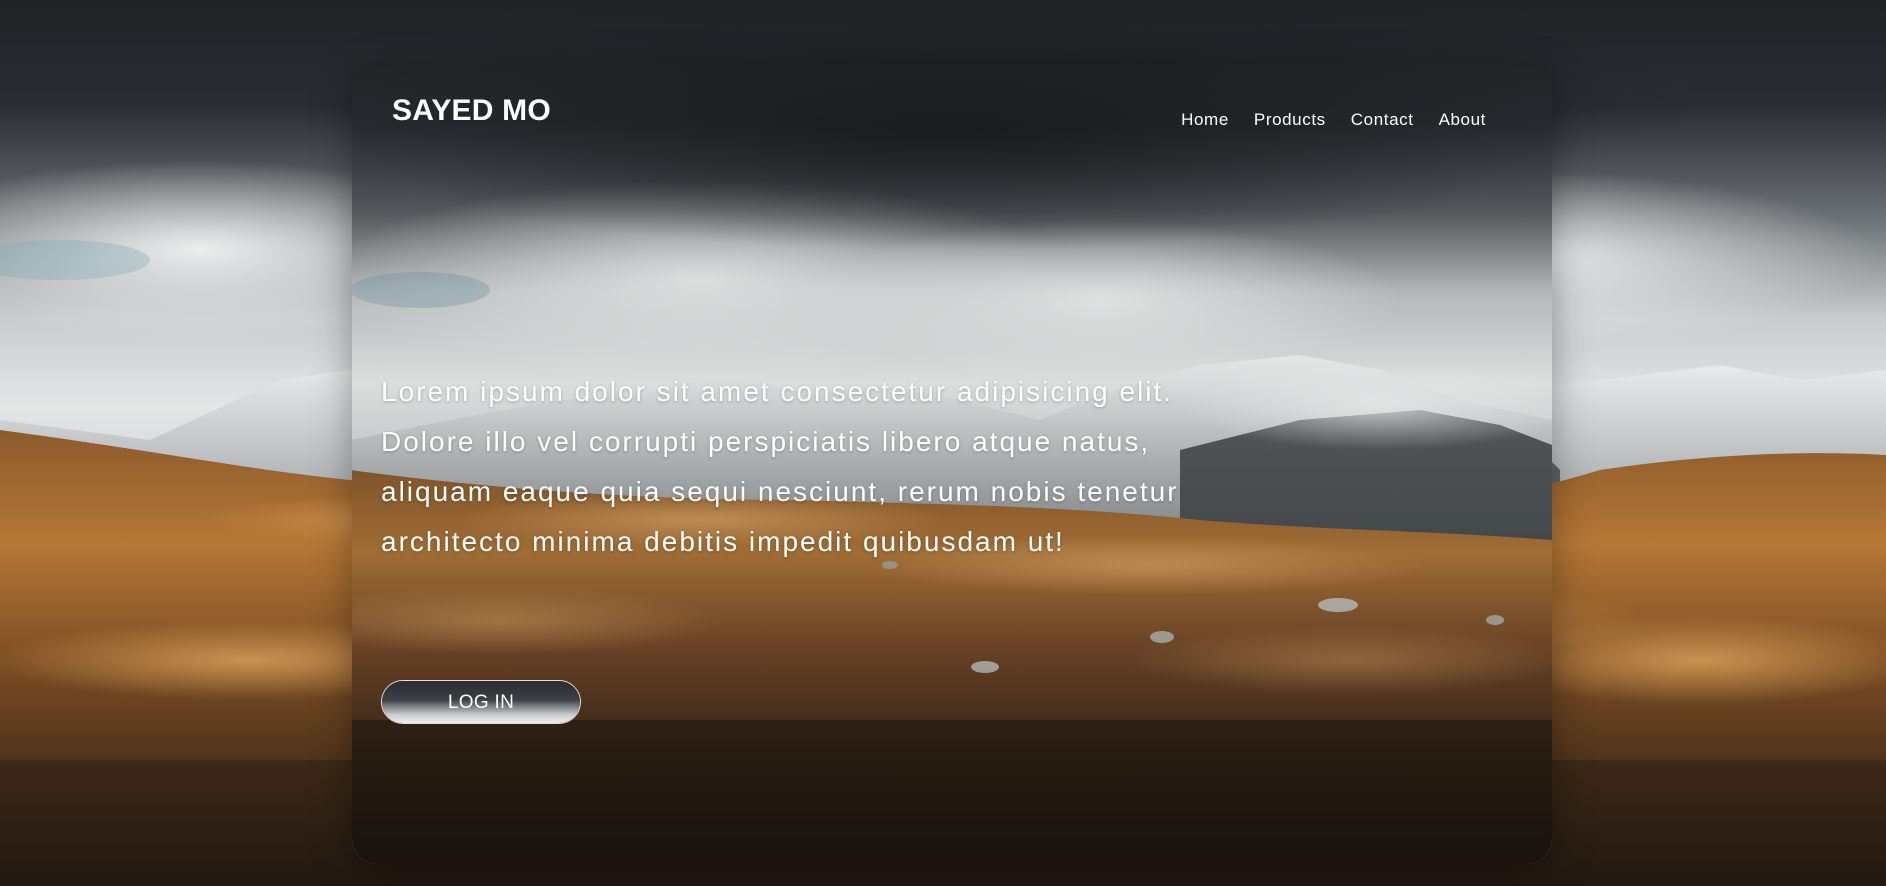 Image resolution: width=1886 pixels, height=886 pixels. I want to click on nav-item-contact: Contact, so click(1382, 120).